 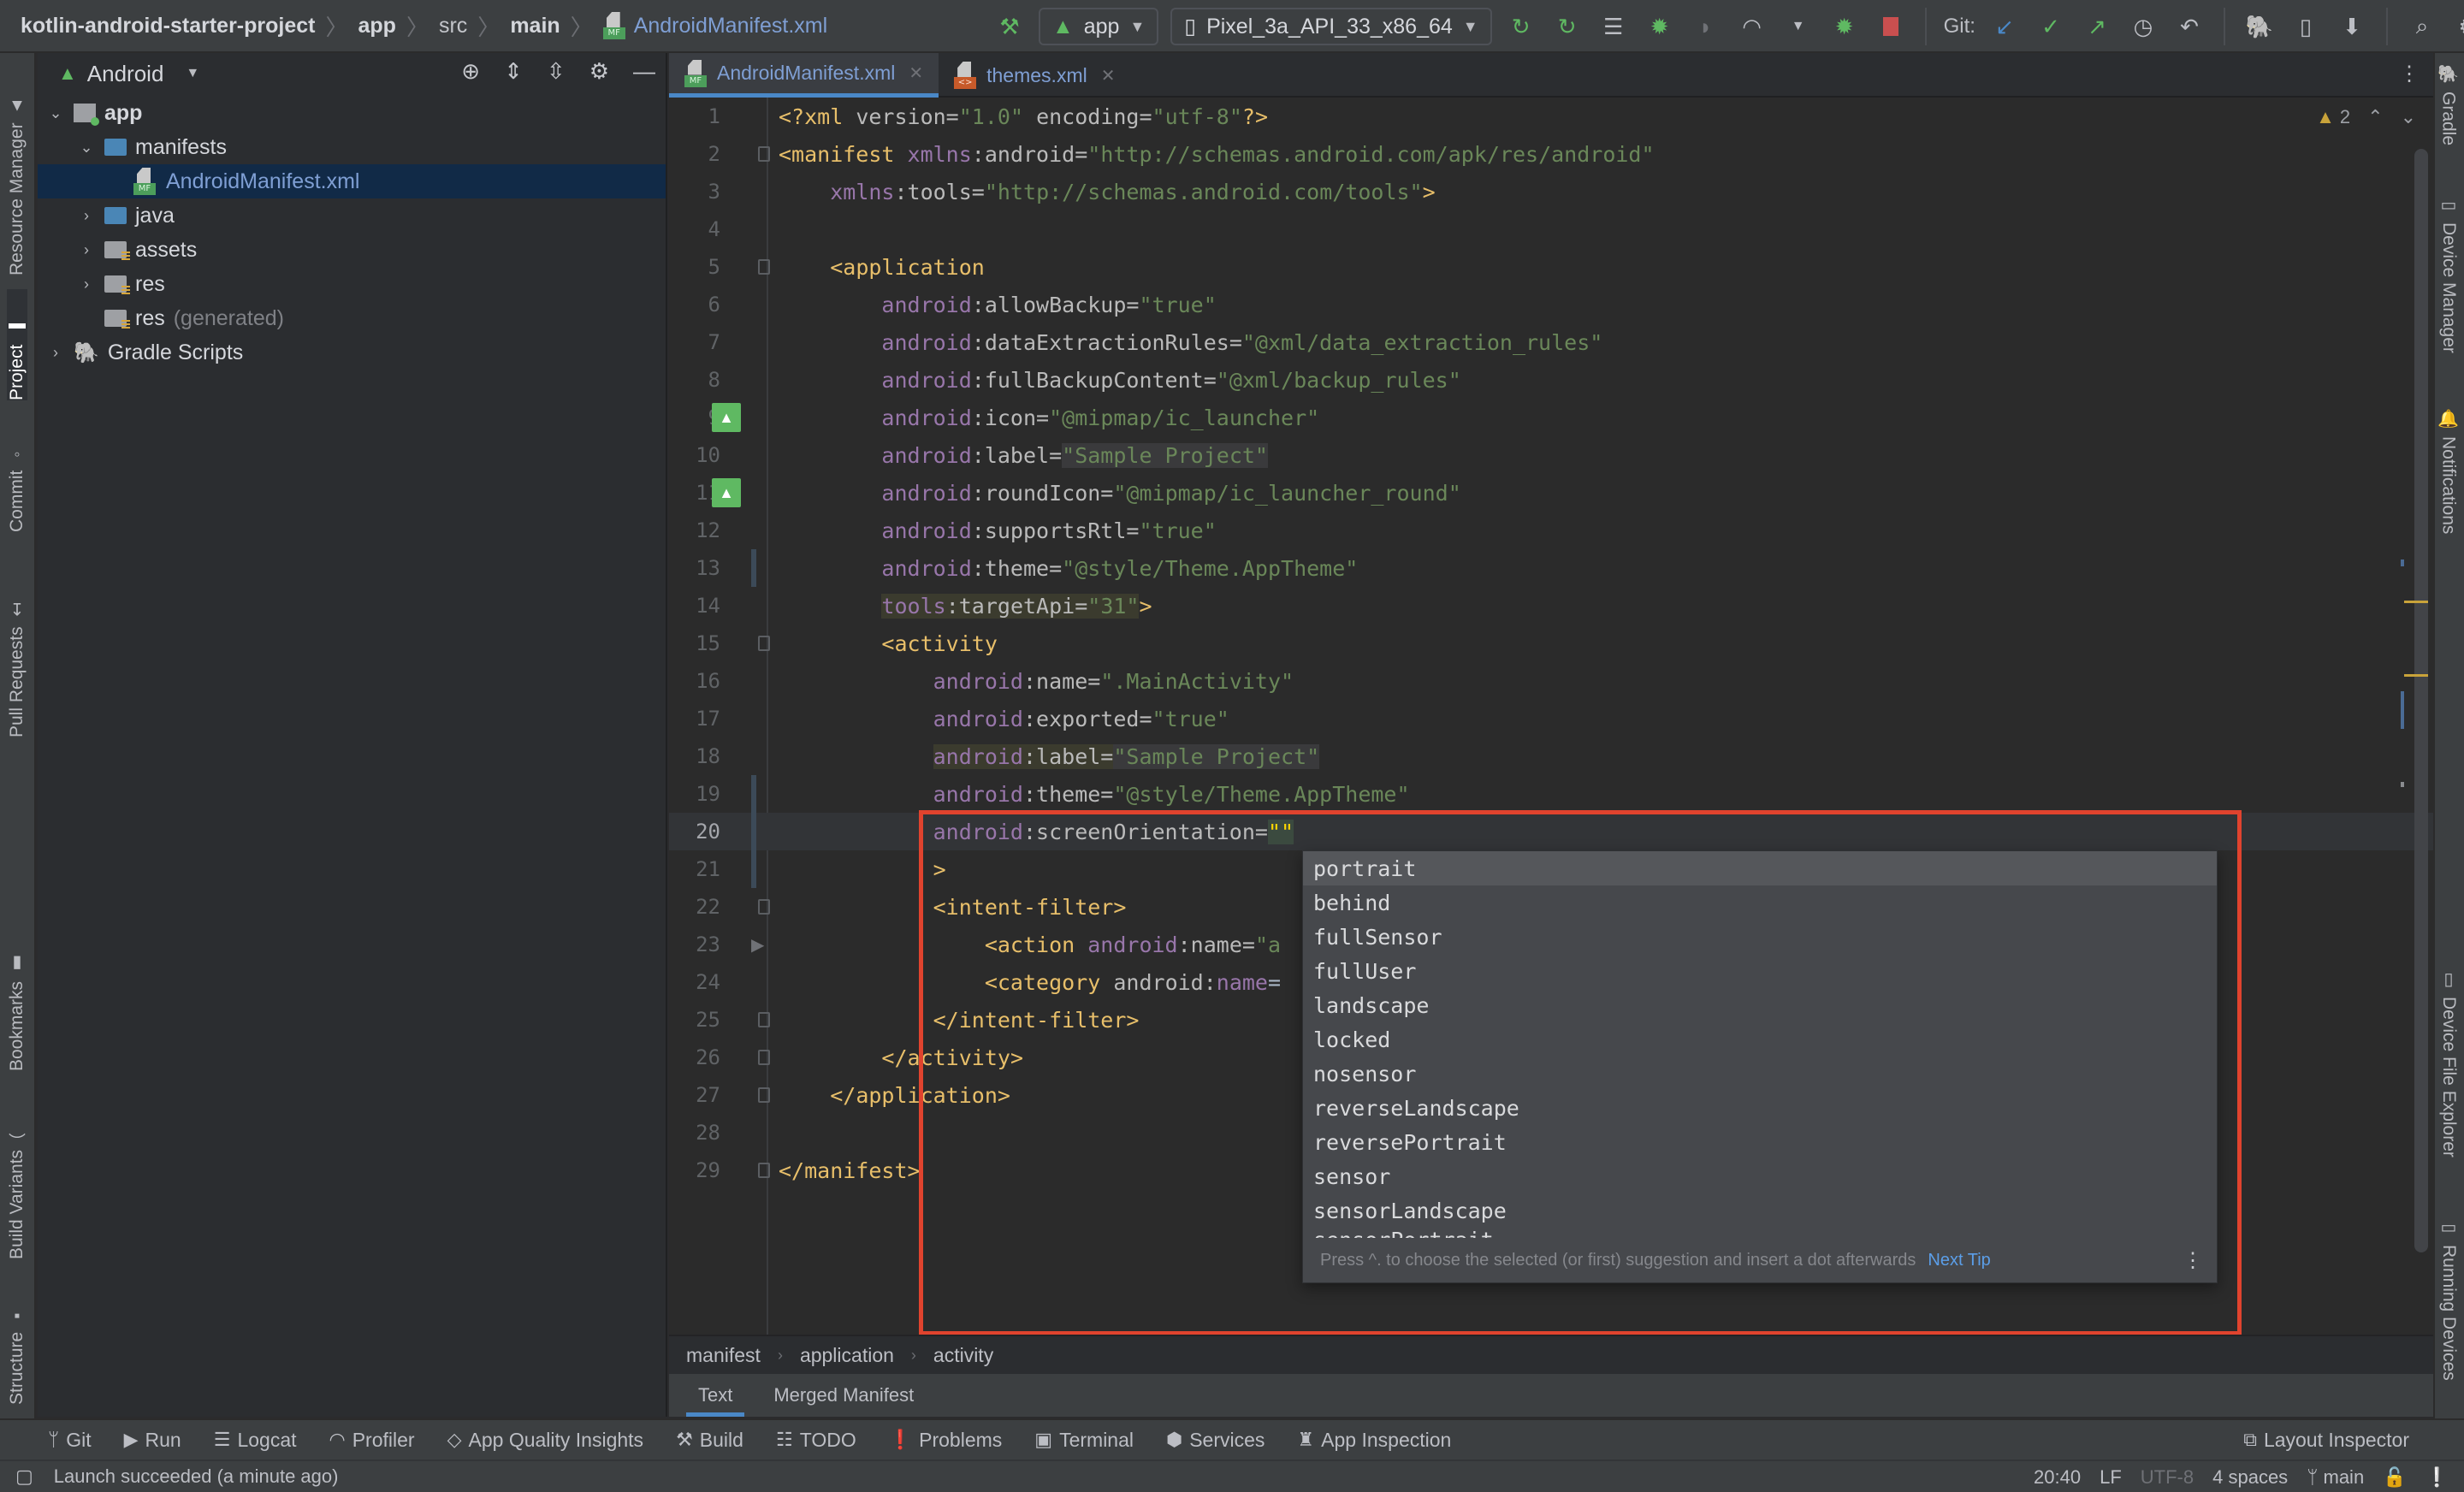 I want to click on notifications-icon: ❕, so click(x=2437, y=1477).